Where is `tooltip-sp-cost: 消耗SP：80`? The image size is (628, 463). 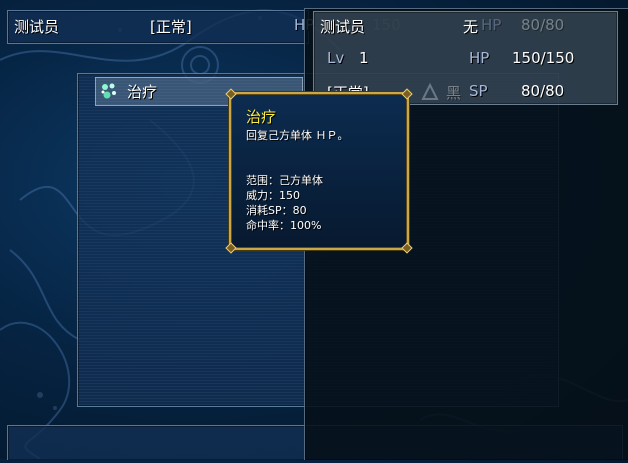 tooltip-sp-cost: 消耗SP：80 is located at coordinates (276, 210).